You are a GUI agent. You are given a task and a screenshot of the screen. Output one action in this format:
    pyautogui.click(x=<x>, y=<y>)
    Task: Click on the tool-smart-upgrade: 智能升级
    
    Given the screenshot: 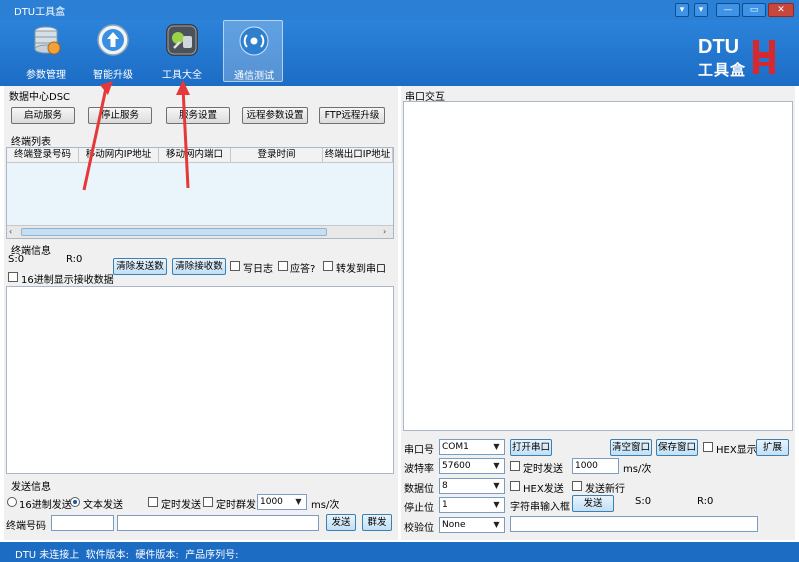 What is the action you would take?
    pyautogui.click(x=113, y=51)
    